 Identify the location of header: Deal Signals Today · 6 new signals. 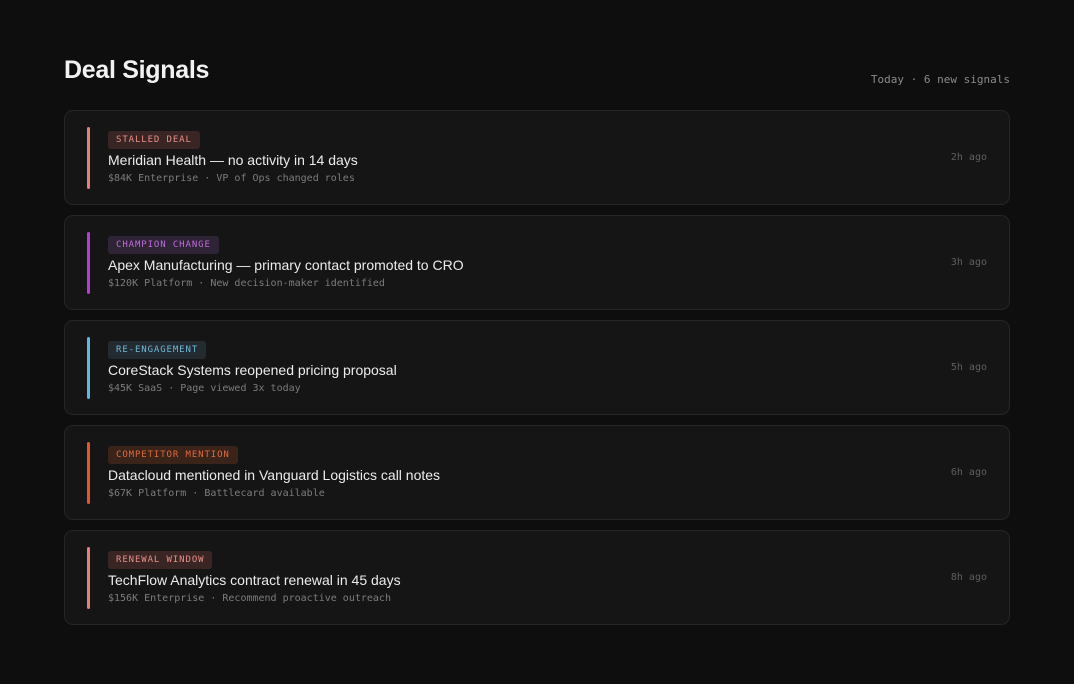
(537, 55).